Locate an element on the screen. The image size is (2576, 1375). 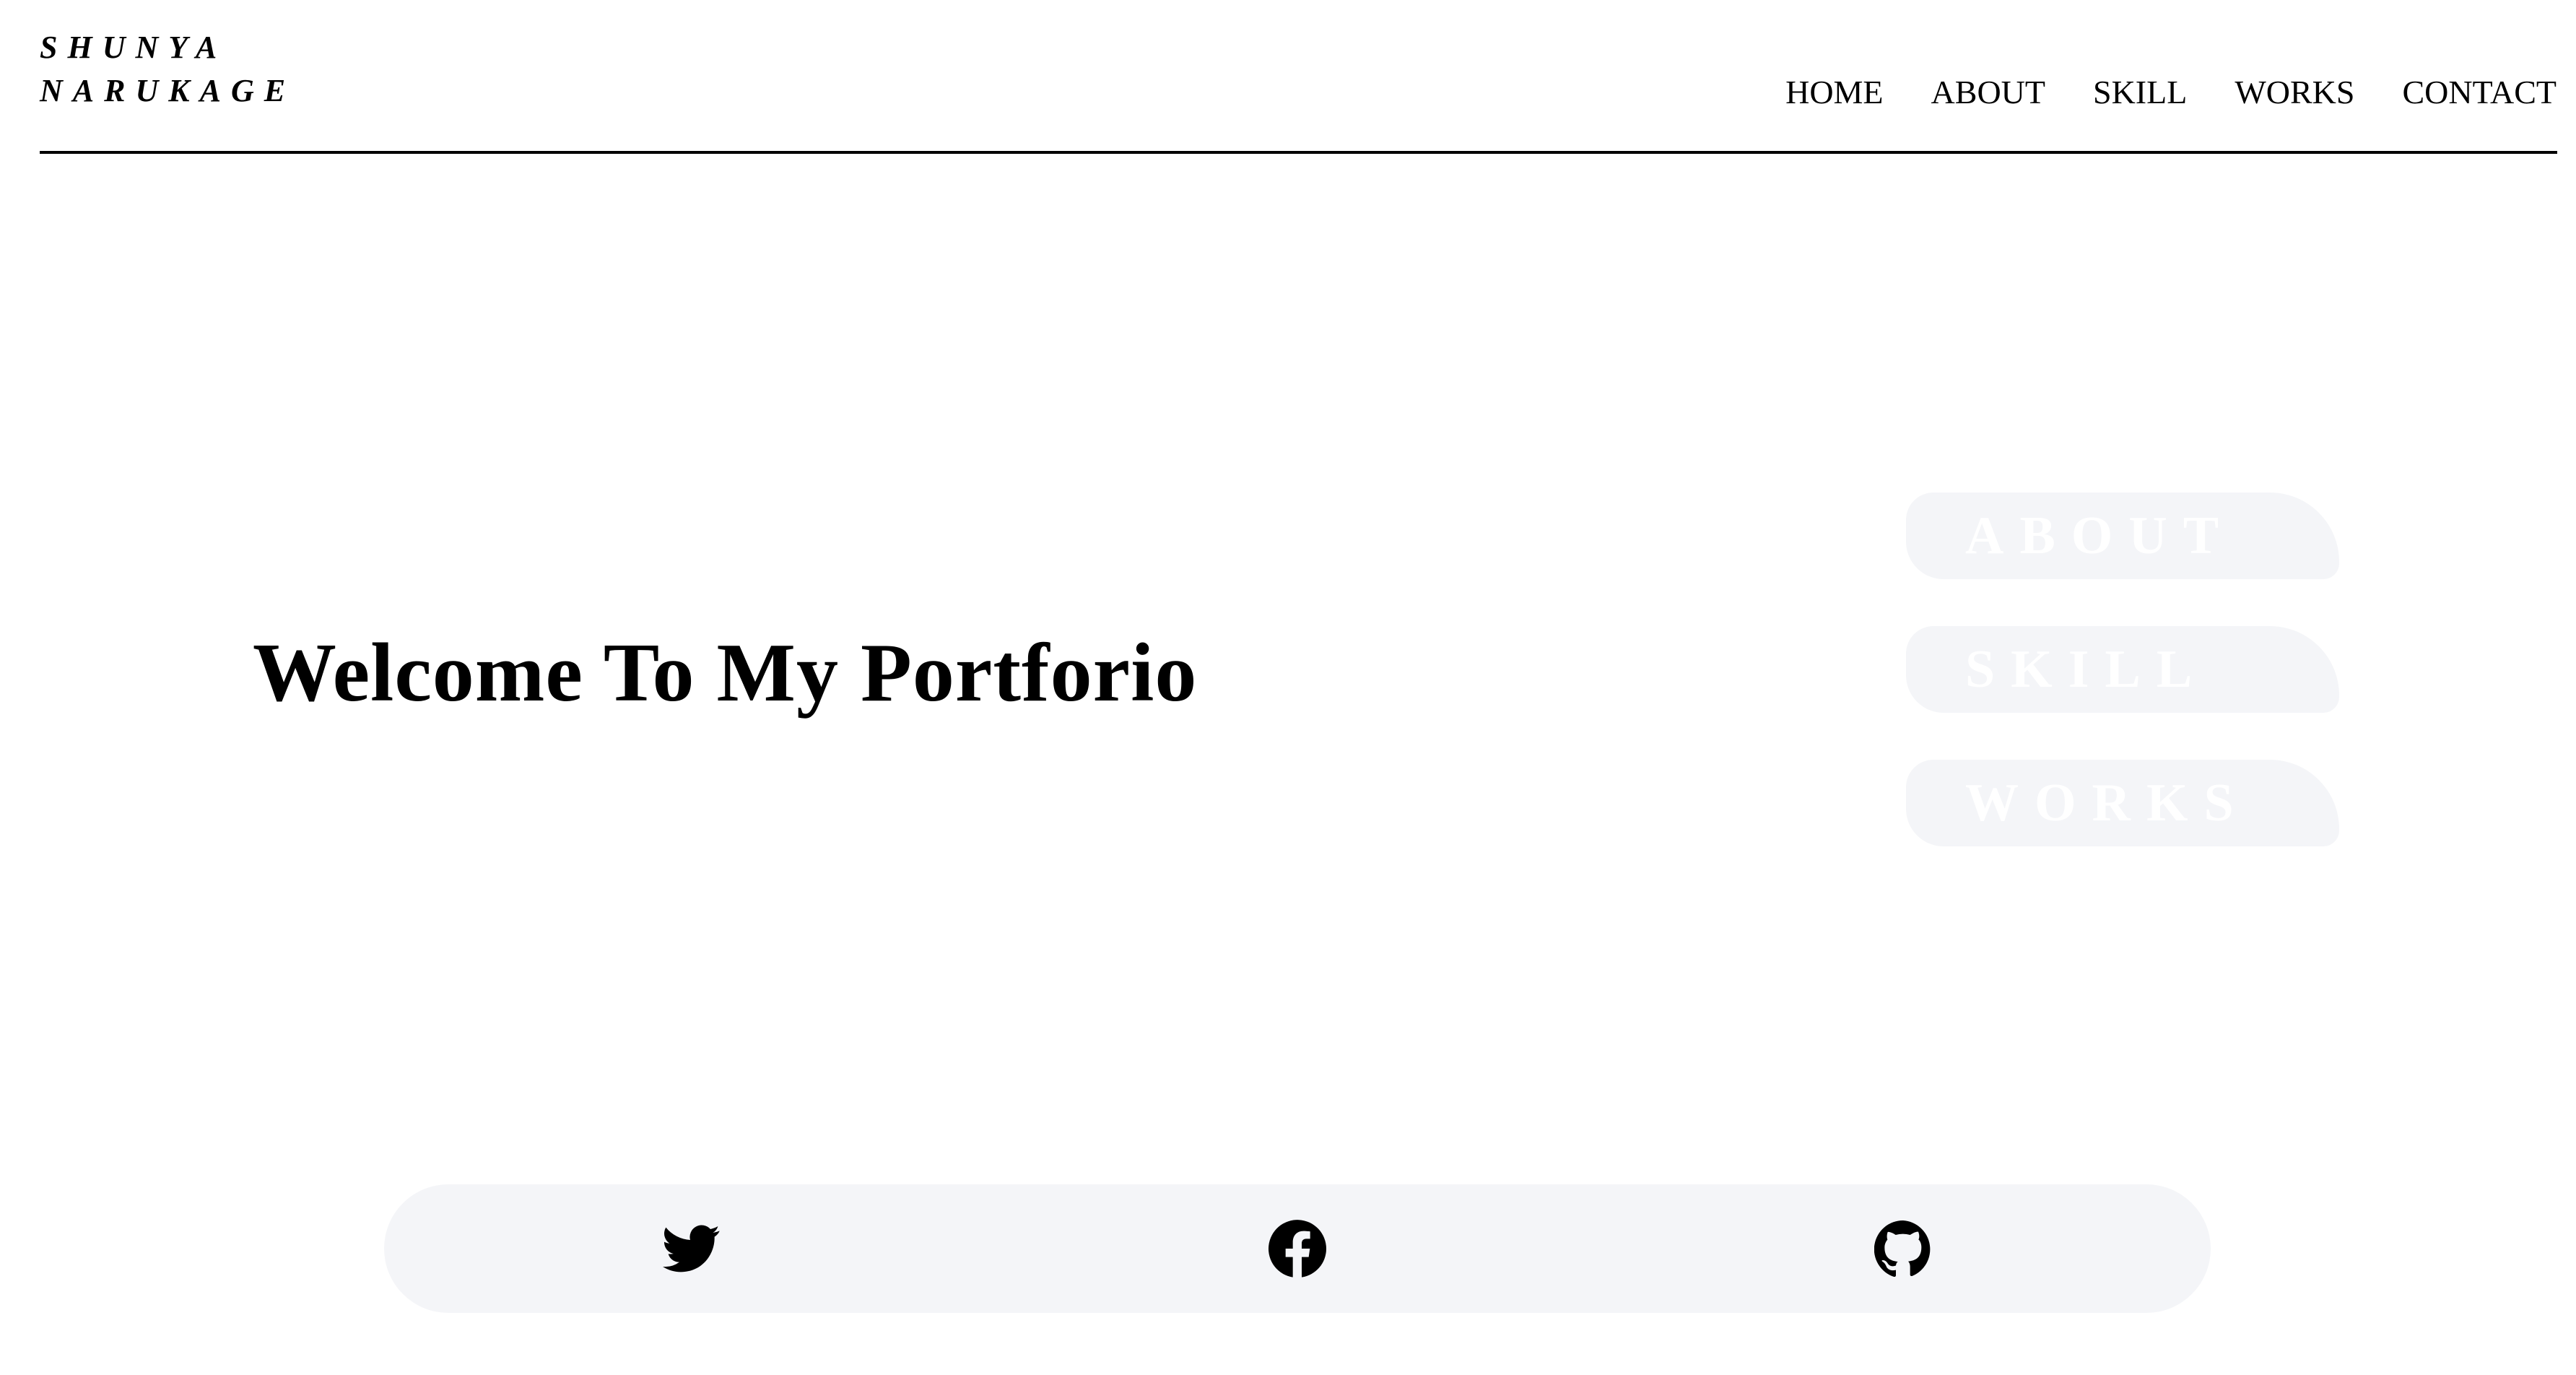
github-icon is located at coordinates (1903, 1249).